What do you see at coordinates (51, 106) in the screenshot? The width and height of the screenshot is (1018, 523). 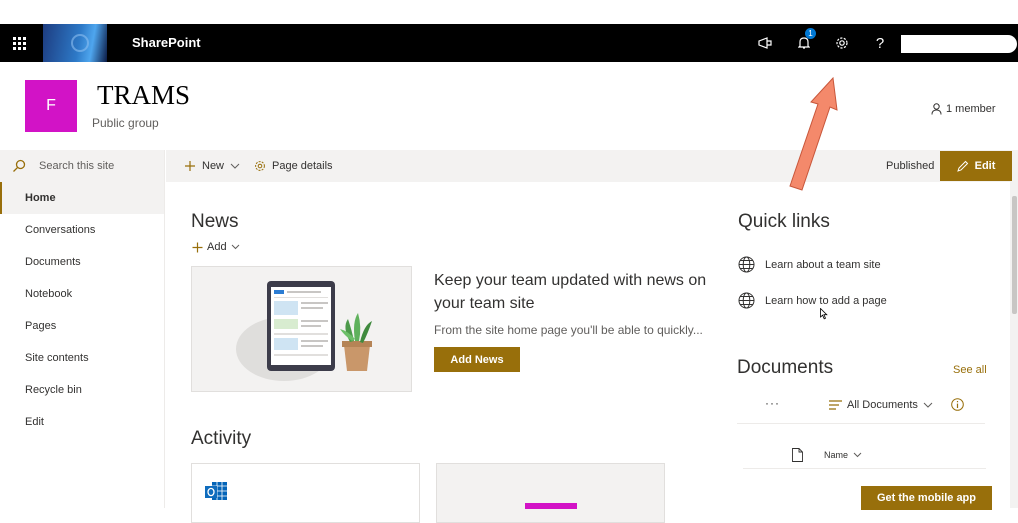 I see `site-logo: F` at bounding box center [51, 106].